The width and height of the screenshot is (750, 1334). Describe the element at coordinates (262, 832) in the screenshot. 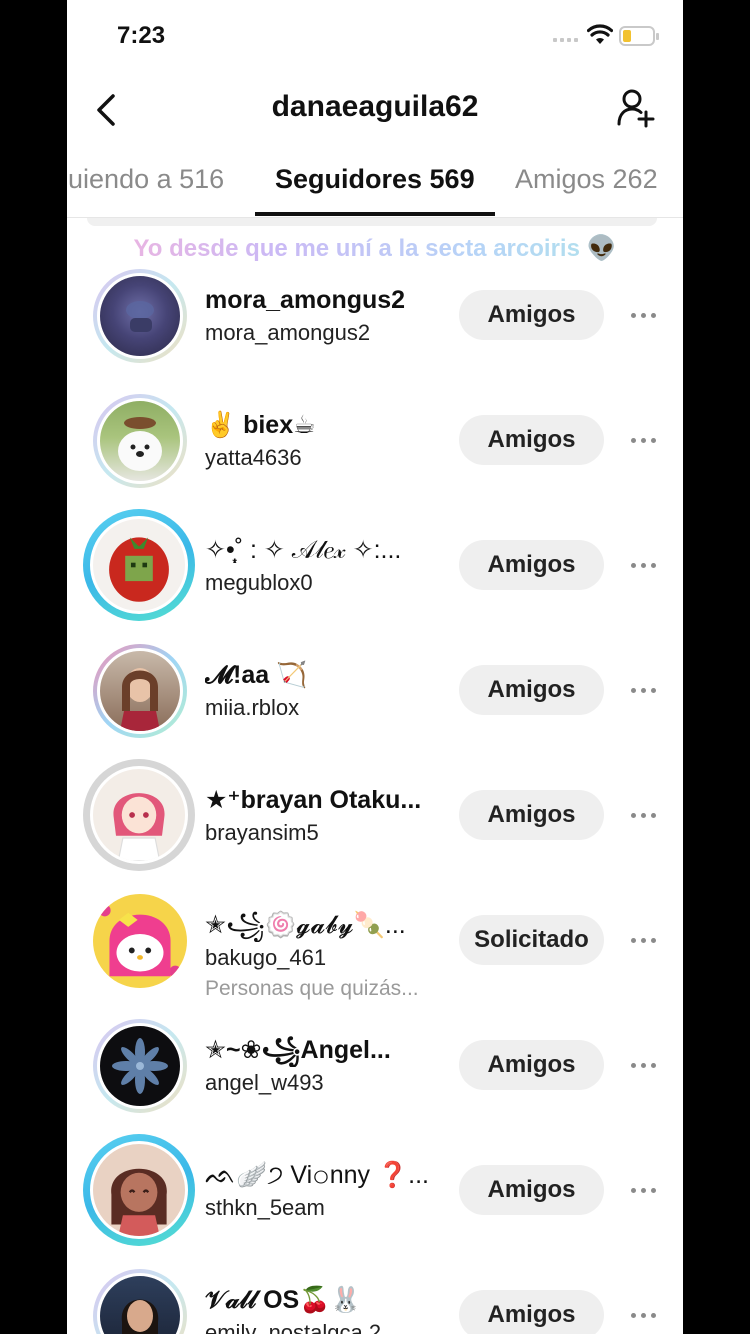

I see `username: brayansim5` at that location.